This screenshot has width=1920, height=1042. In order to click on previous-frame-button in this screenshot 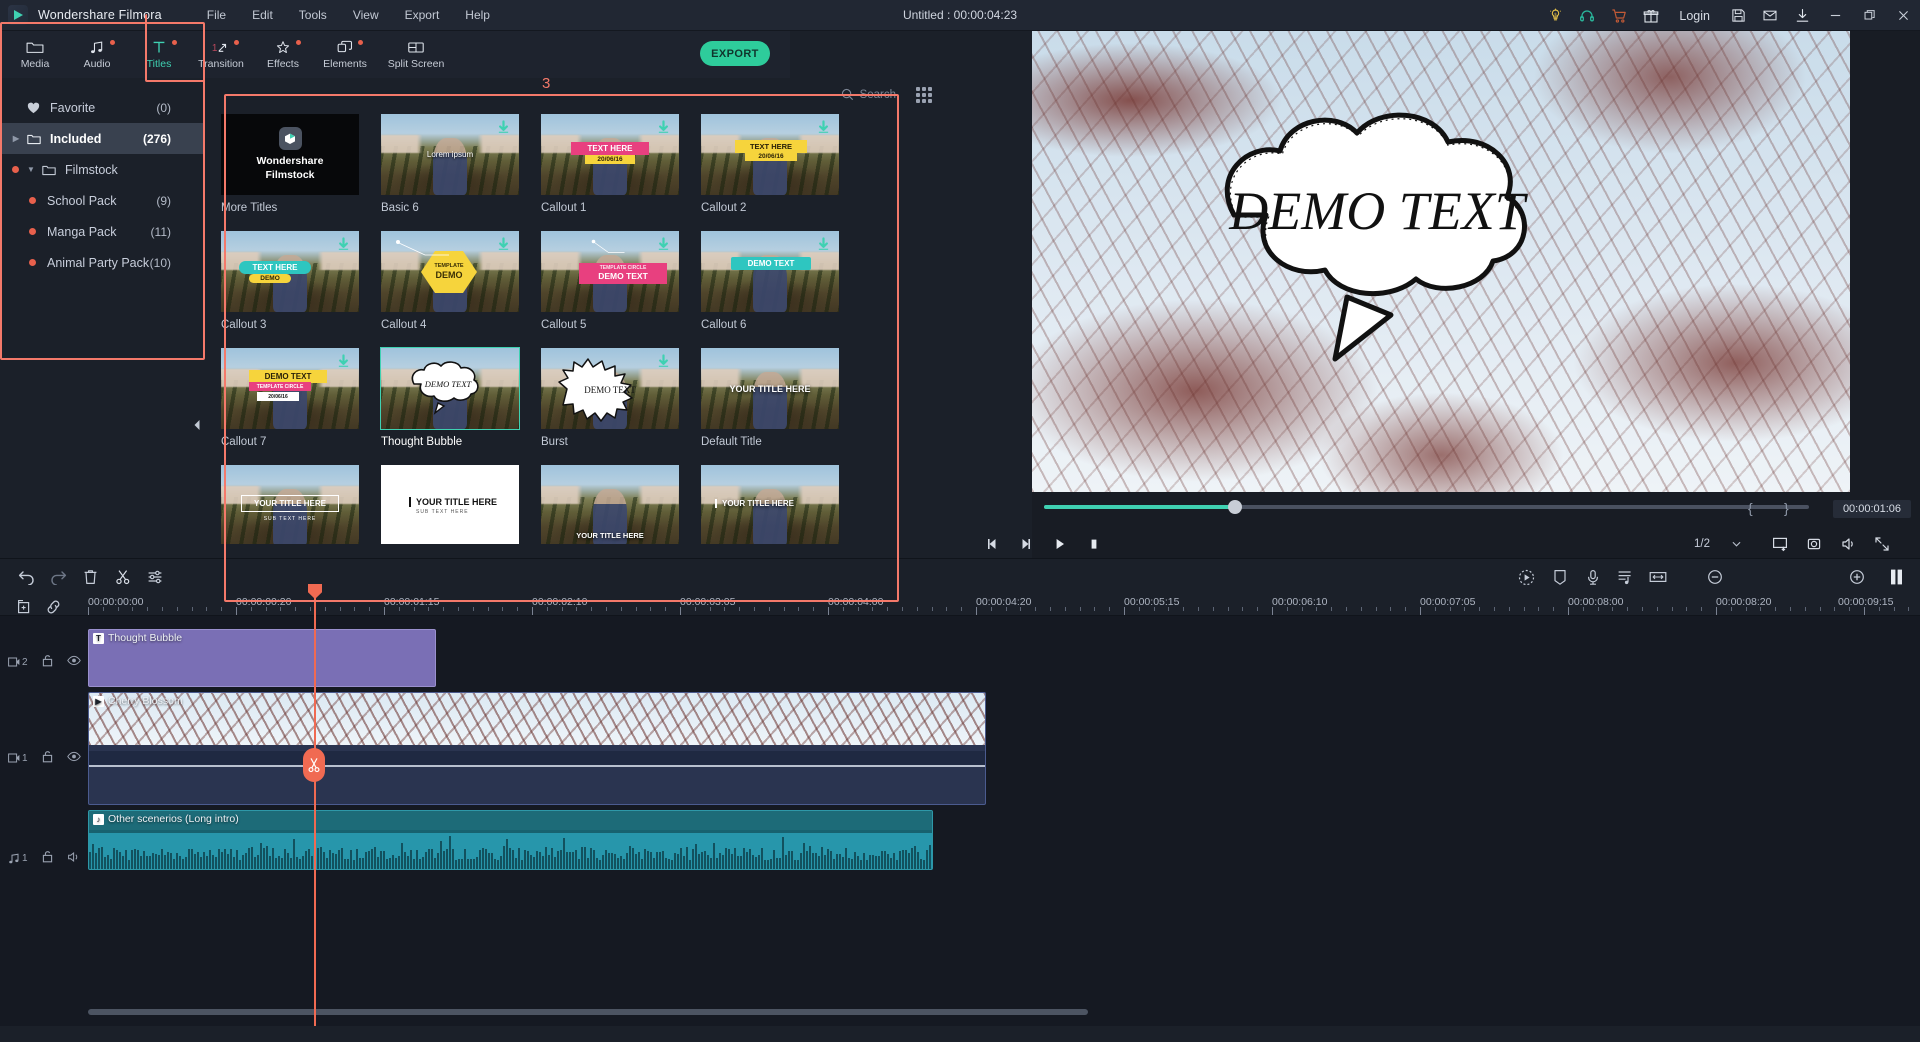, I will do `click(992, 544)`.